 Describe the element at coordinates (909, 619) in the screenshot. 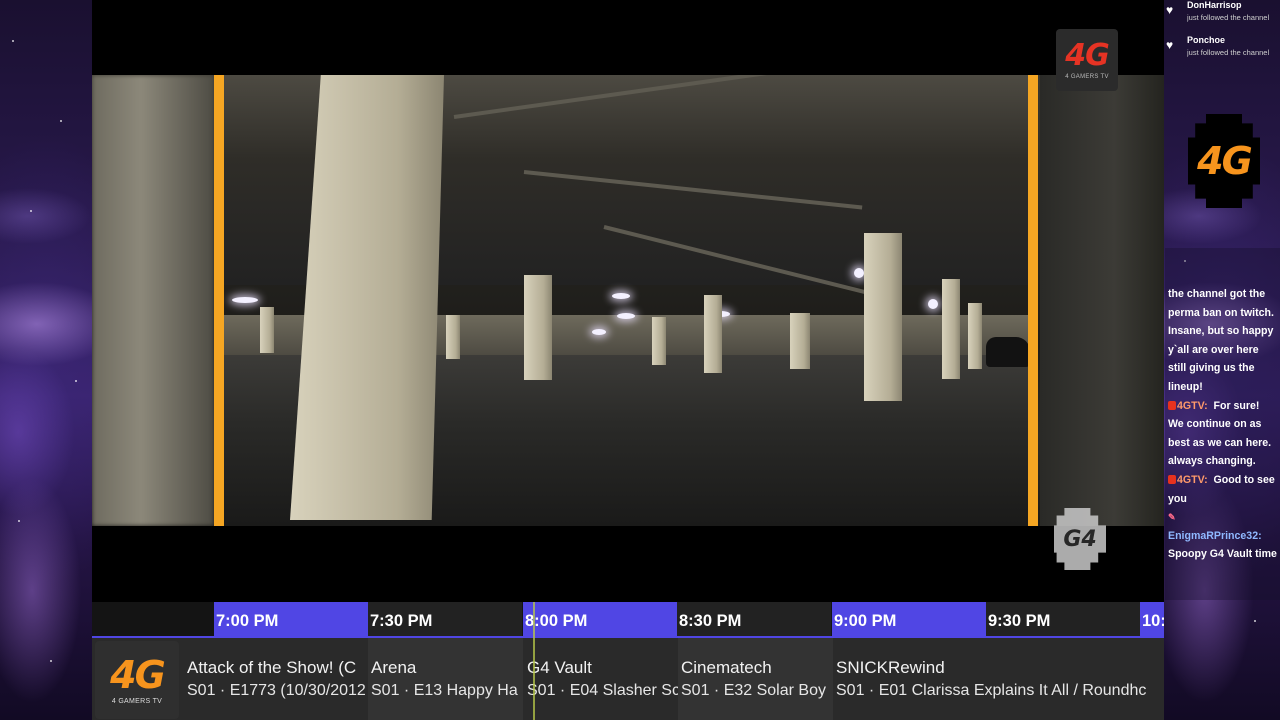

I see `time-slot: 9:00 PM` at that location.